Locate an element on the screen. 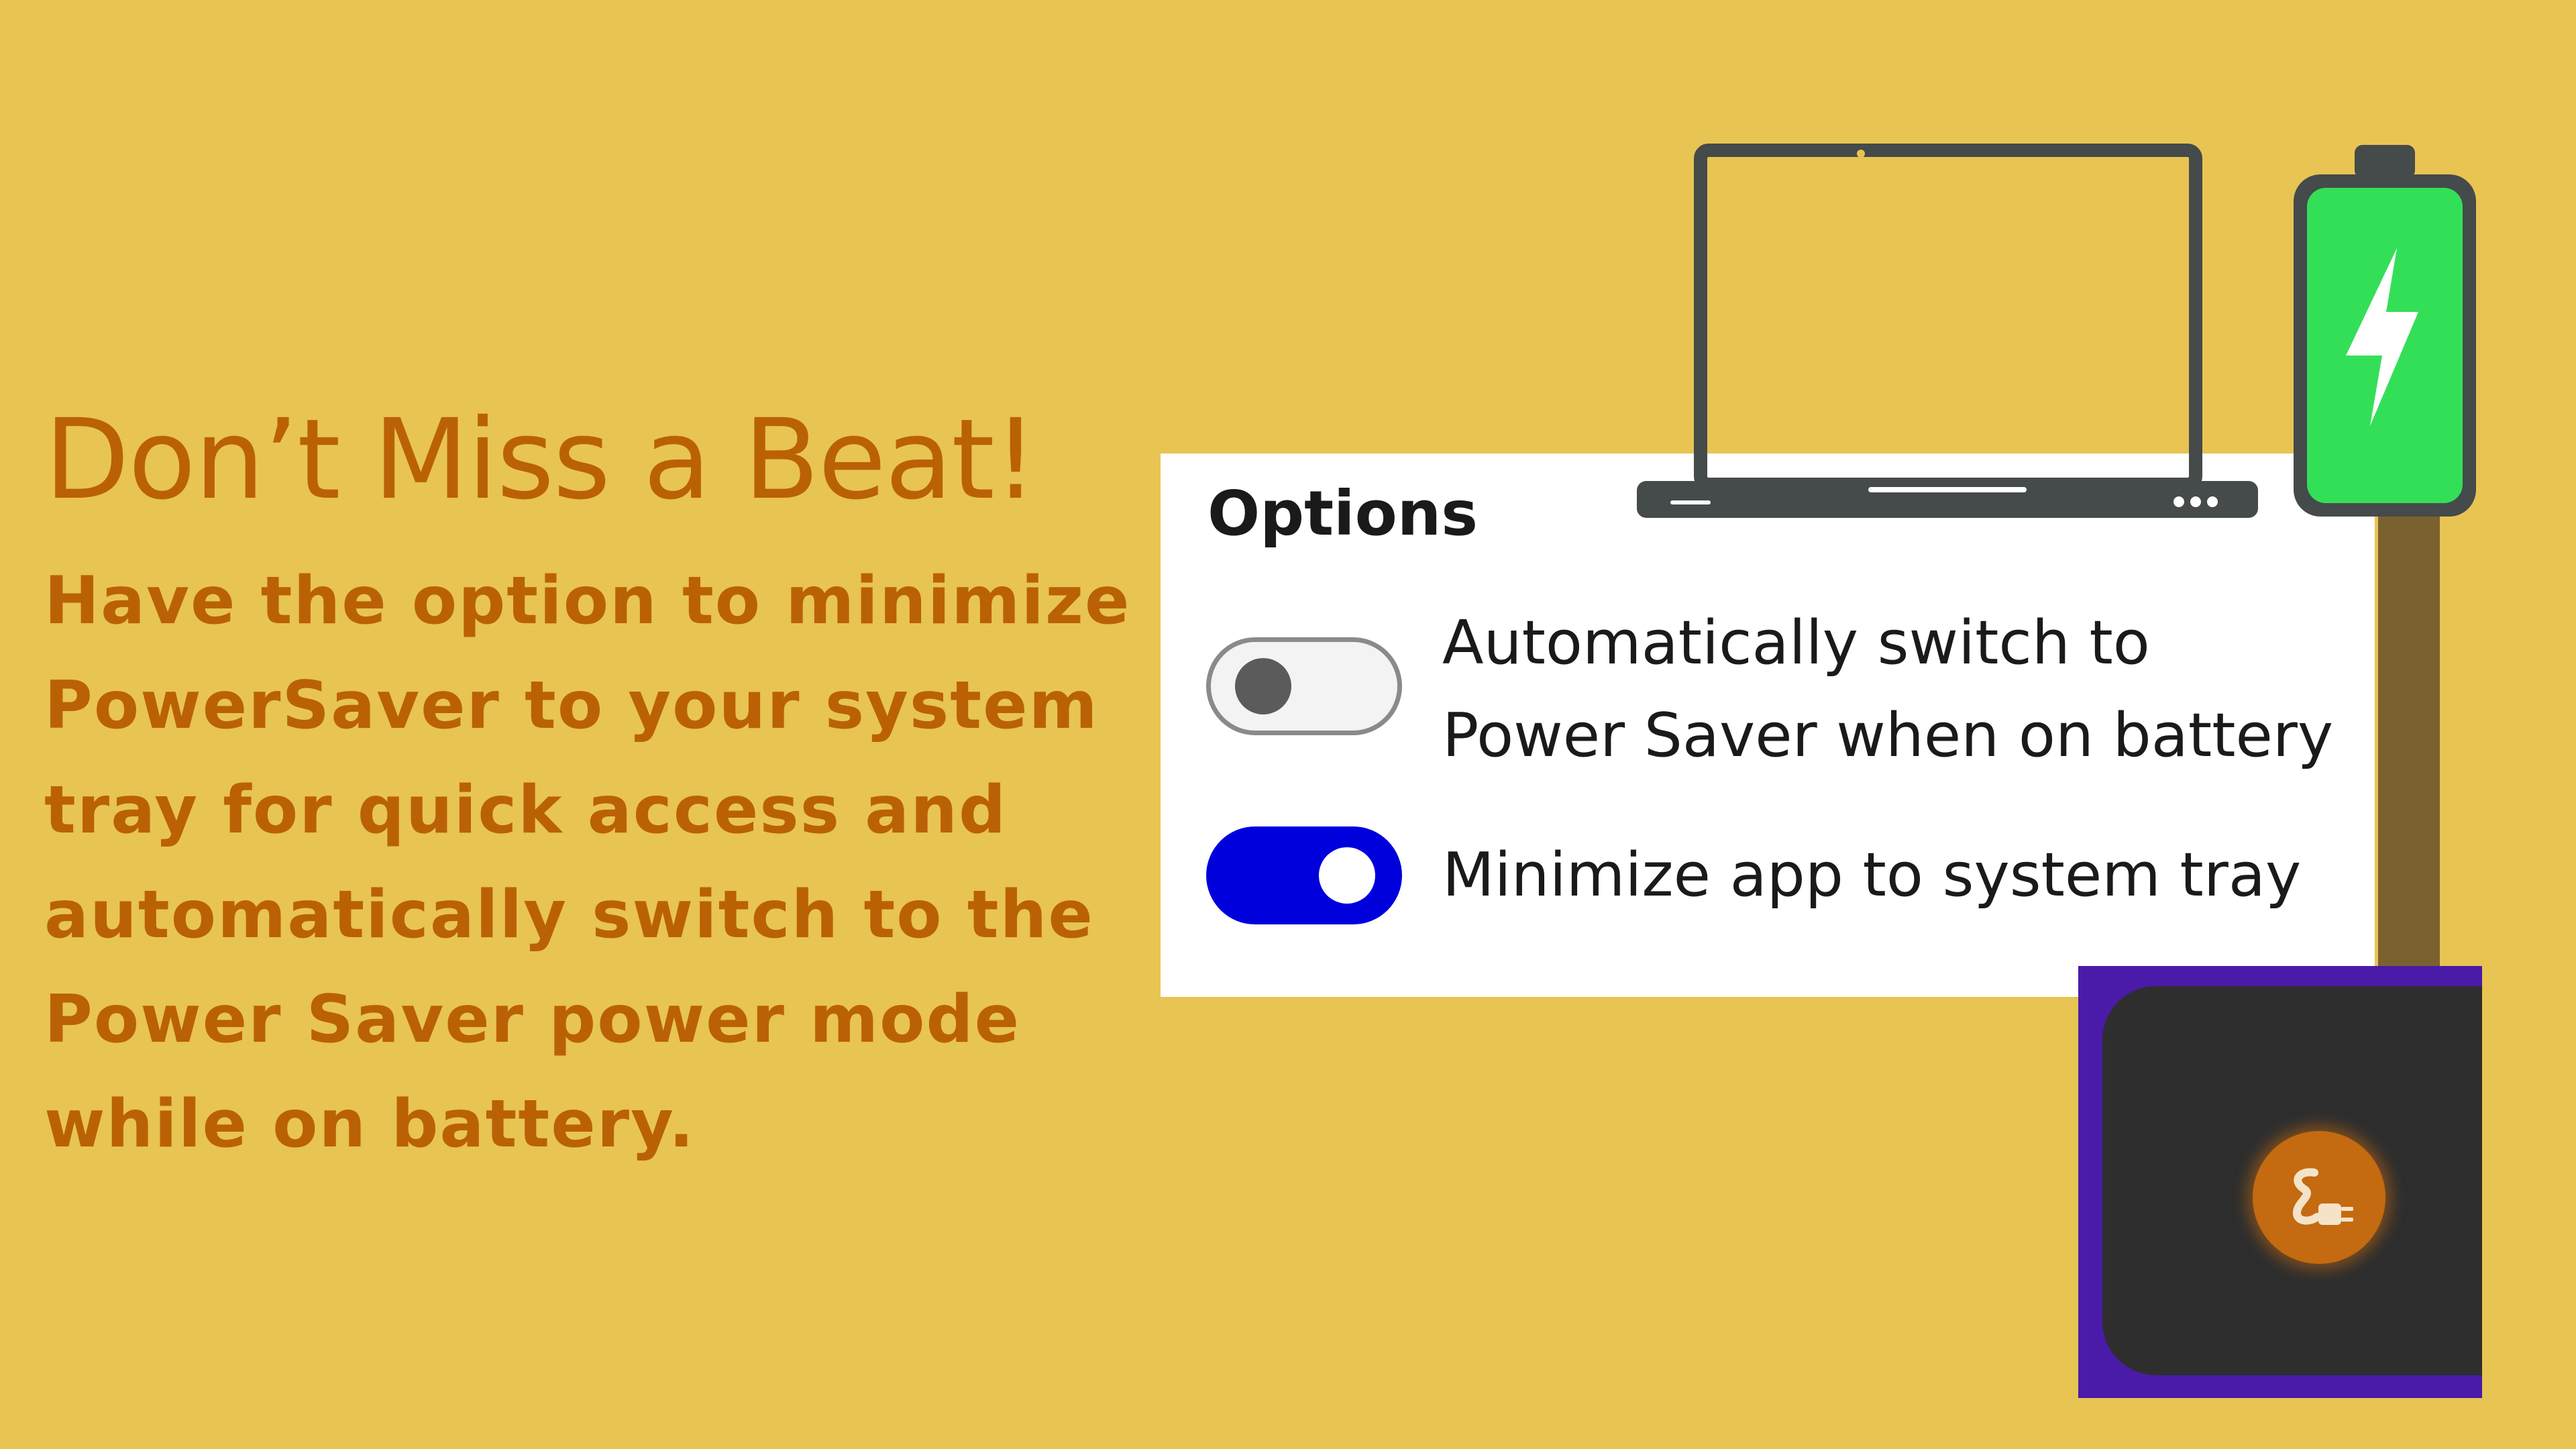 This screenshot has width=2576, height=1449. battery-cable is located at coordinates (2409, 744).